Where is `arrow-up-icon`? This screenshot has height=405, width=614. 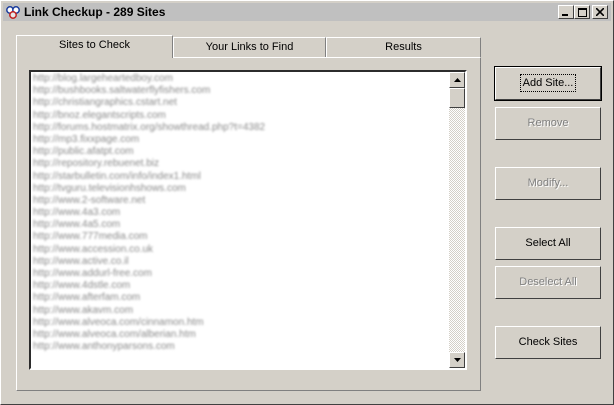
arrow-up-icon is located at coordinates (457, 80).